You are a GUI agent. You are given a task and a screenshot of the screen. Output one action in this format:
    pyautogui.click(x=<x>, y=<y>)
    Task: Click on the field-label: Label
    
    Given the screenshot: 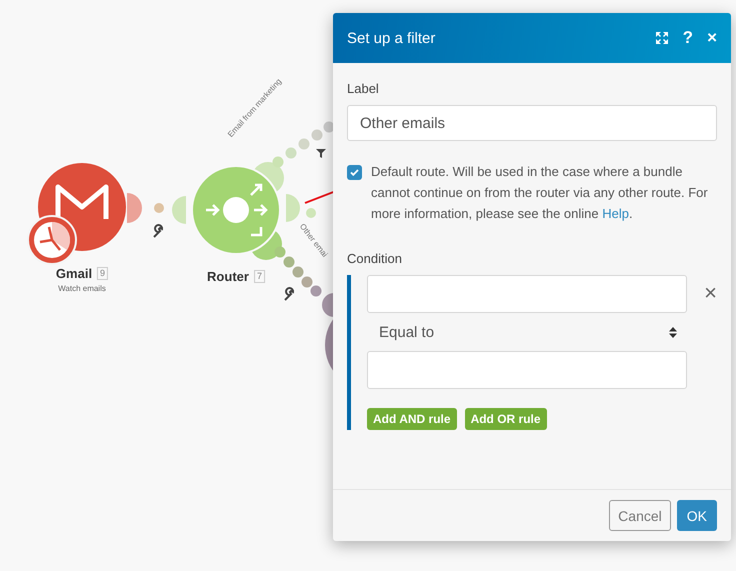 What is the action you would take?
    pyautogui.click(x=363, y=88)
    